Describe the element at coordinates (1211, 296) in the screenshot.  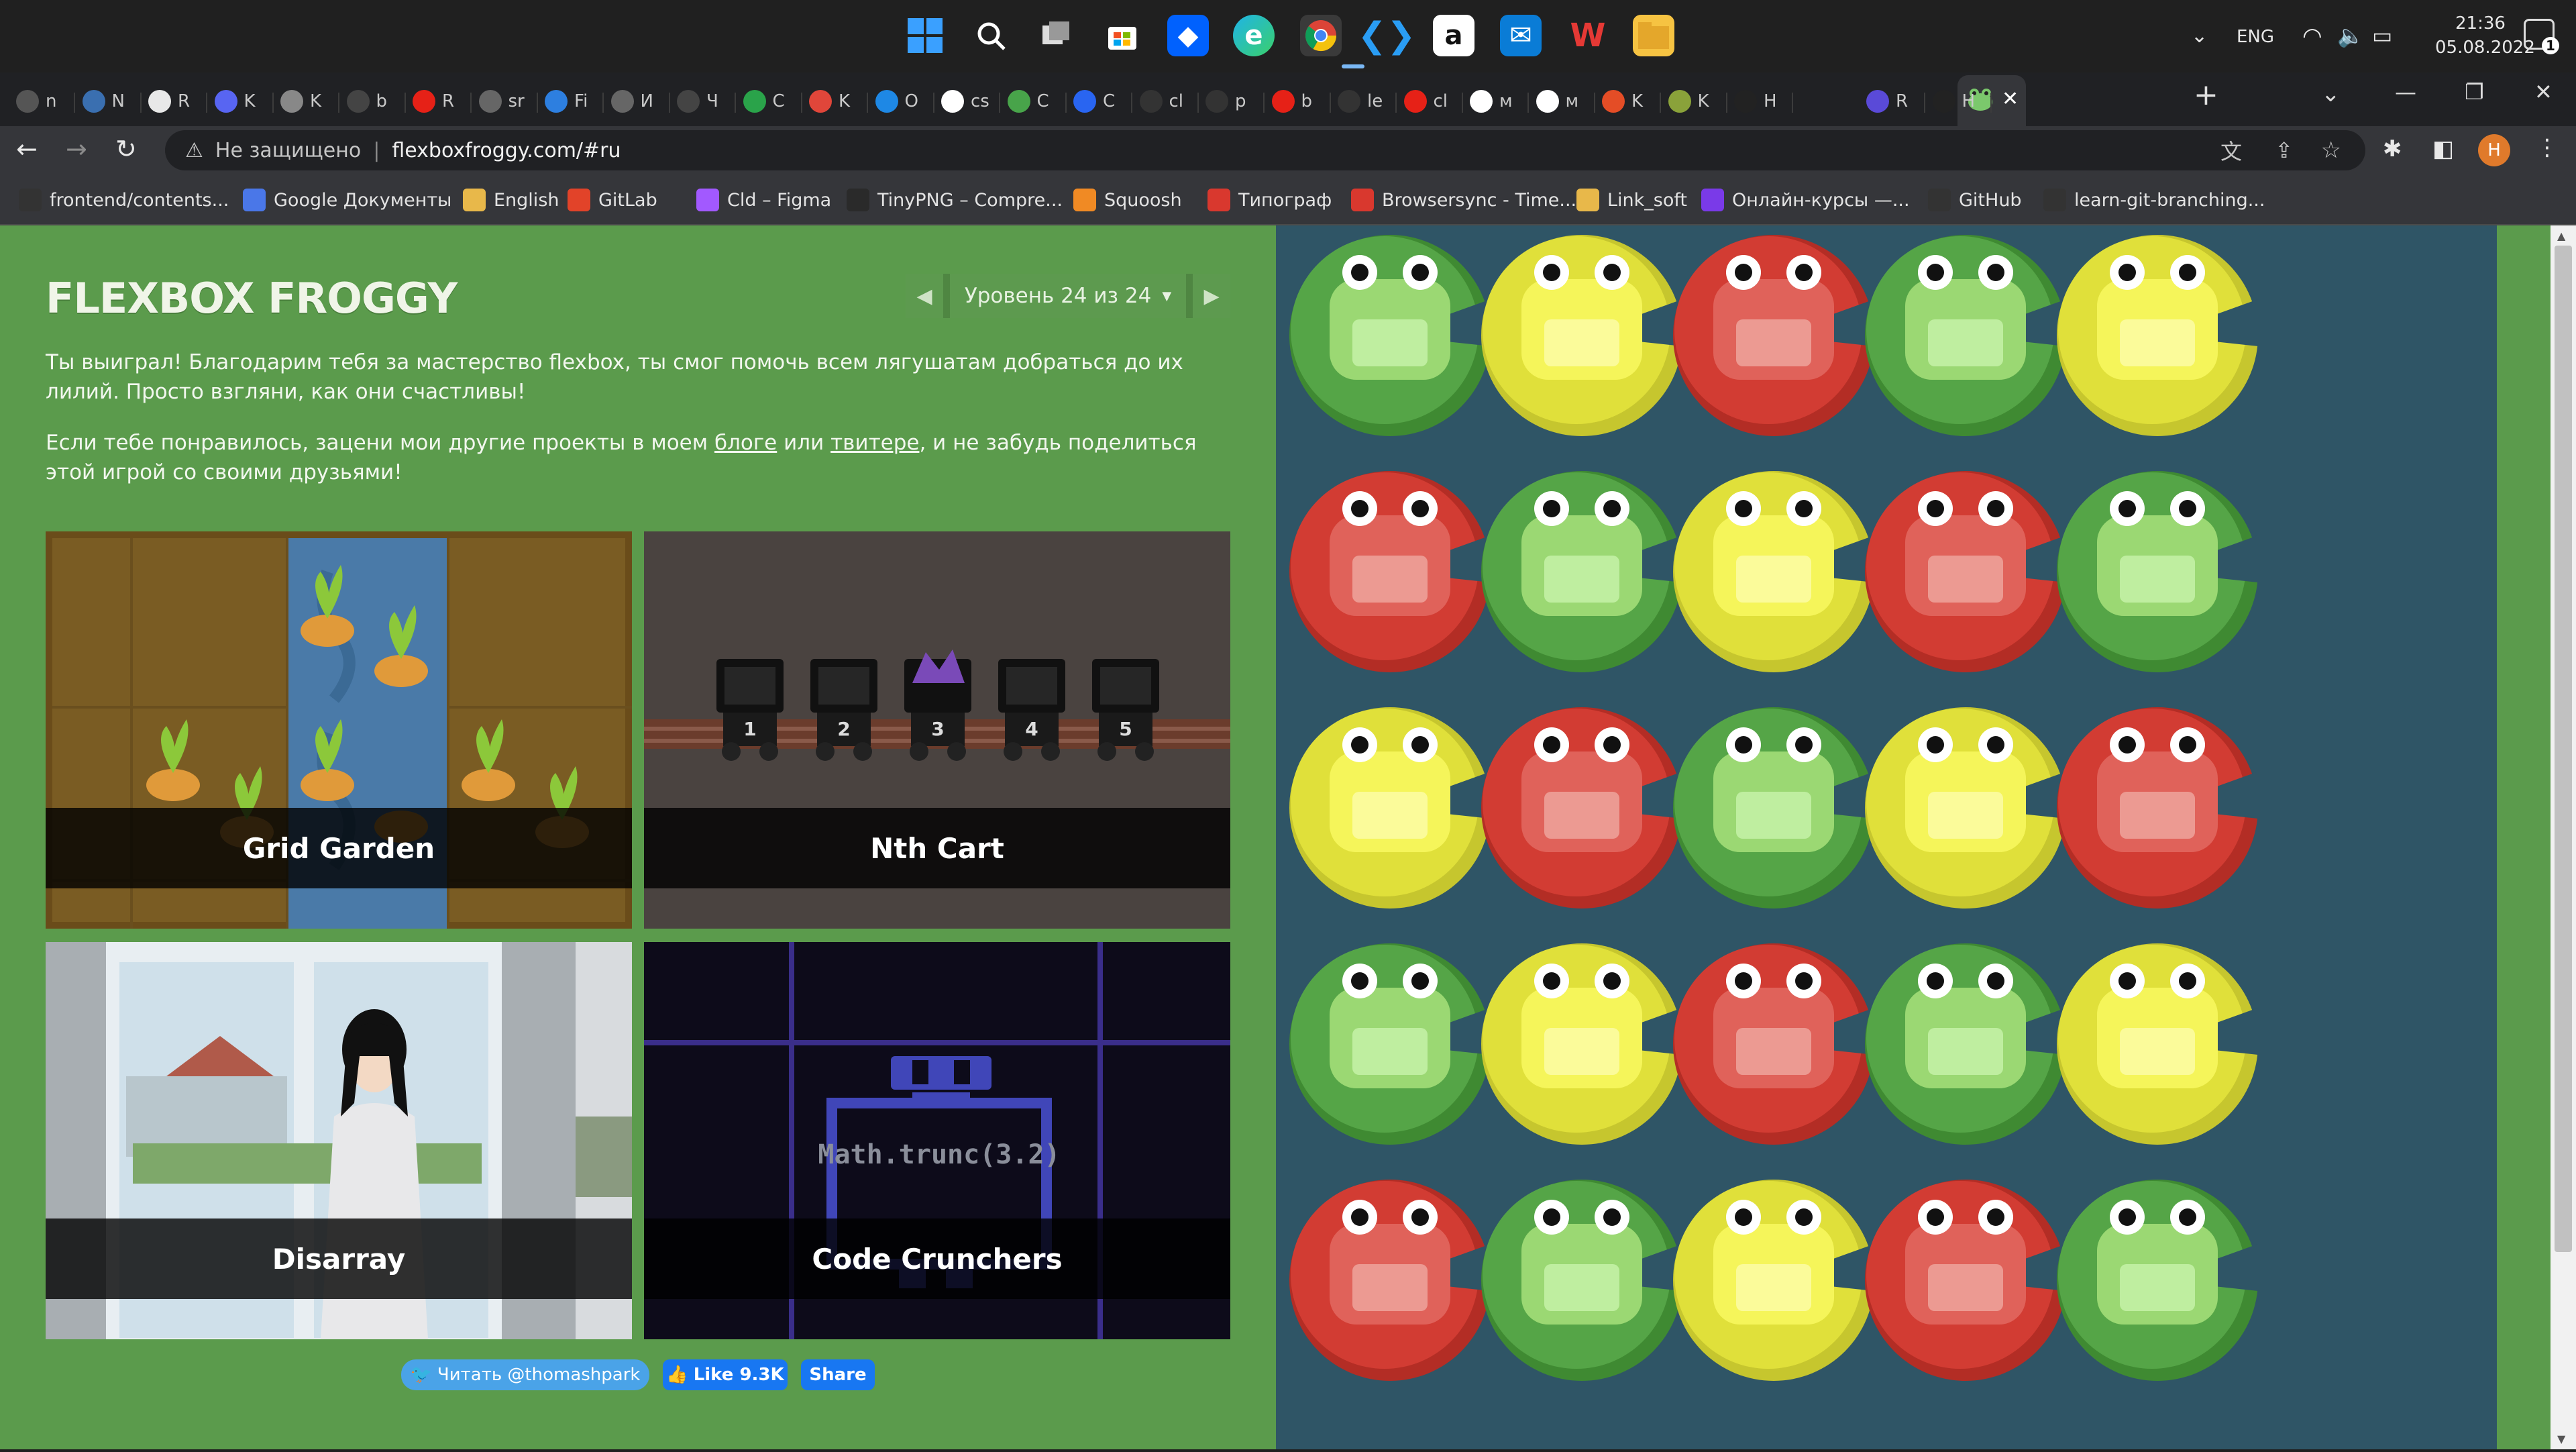
I see `next-level-icon: ▶` at that location.